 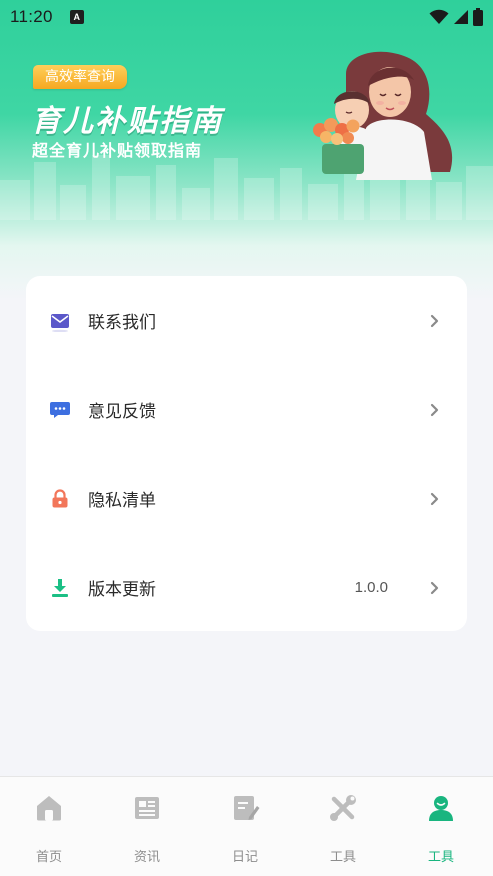 What do you see at coordinates (246, 587) in the screenshot?
I see `menu-item-version-update: 版本更新 1.0.0` at bounding box center [246, 587].